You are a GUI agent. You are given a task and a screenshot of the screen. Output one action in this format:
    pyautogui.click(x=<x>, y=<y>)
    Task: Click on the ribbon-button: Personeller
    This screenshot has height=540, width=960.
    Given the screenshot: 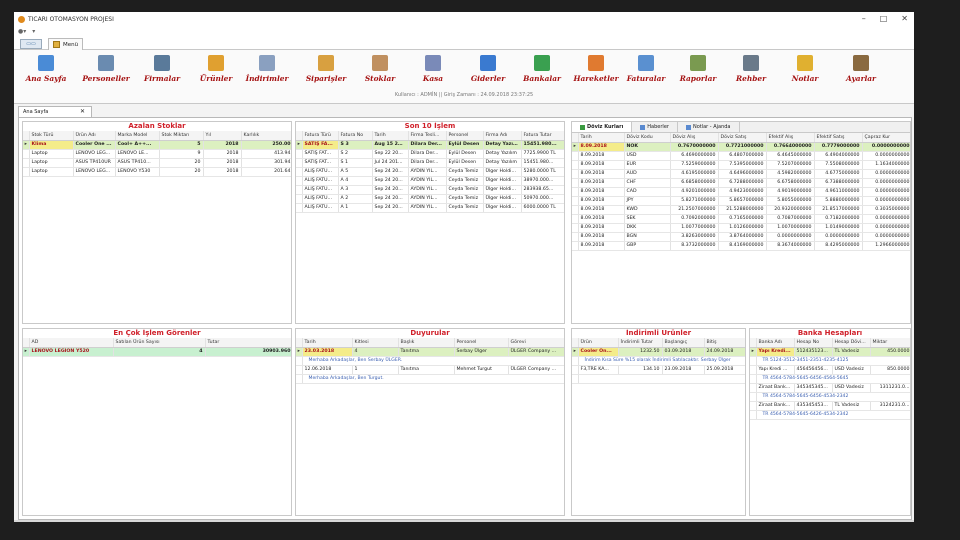 What is the action you would take?
    pyautogui.click(x=106, y=72)
    